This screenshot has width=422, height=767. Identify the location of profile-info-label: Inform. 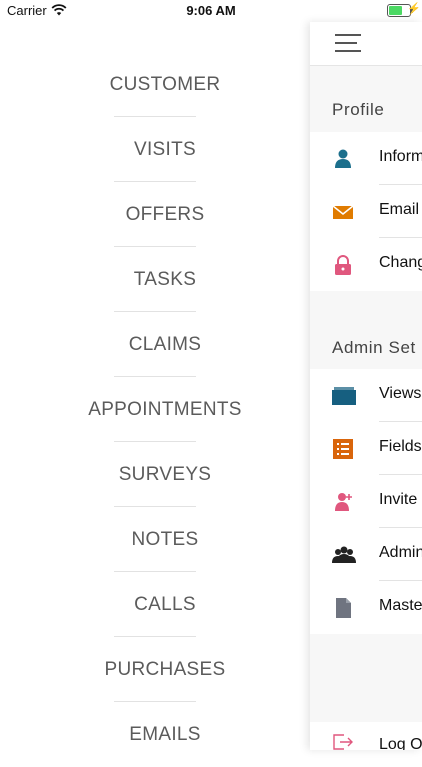
(400, 156).